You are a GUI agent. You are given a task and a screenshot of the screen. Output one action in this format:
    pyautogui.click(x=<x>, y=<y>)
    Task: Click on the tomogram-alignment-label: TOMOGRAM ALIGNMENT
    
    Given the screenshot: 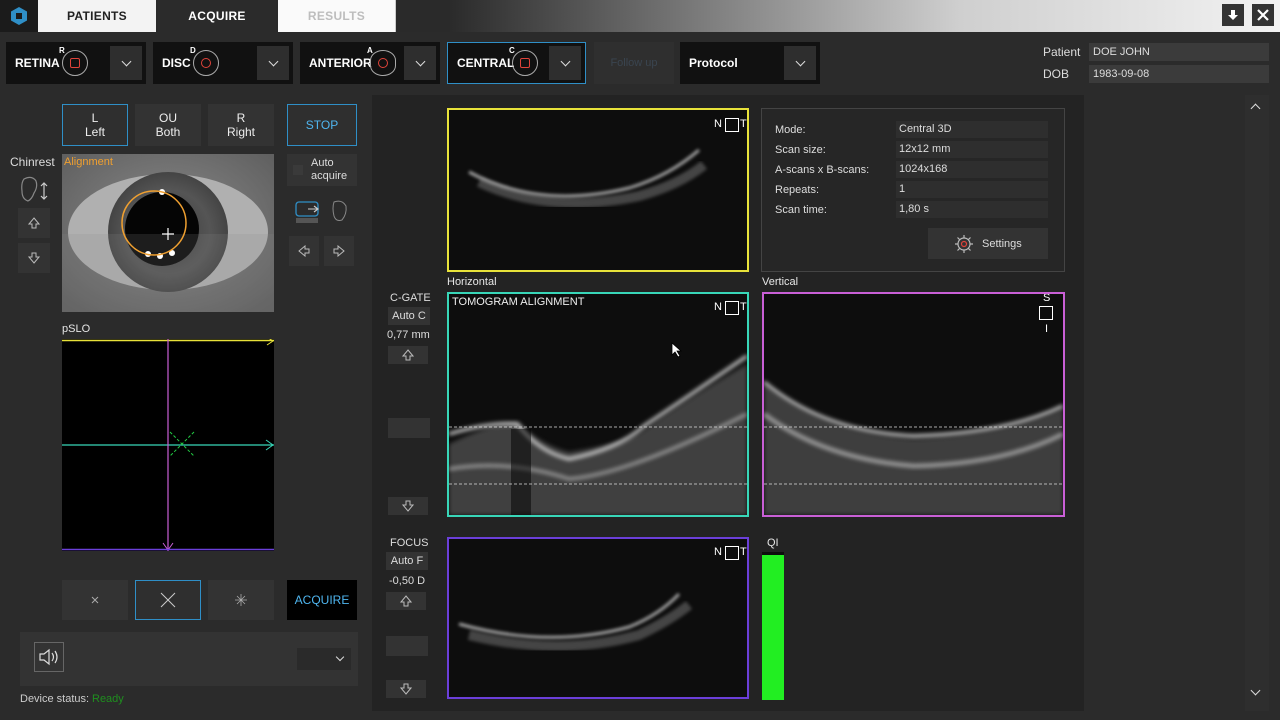 What is the action you would take?
    pyautogui.click(x=518, y=302)
    